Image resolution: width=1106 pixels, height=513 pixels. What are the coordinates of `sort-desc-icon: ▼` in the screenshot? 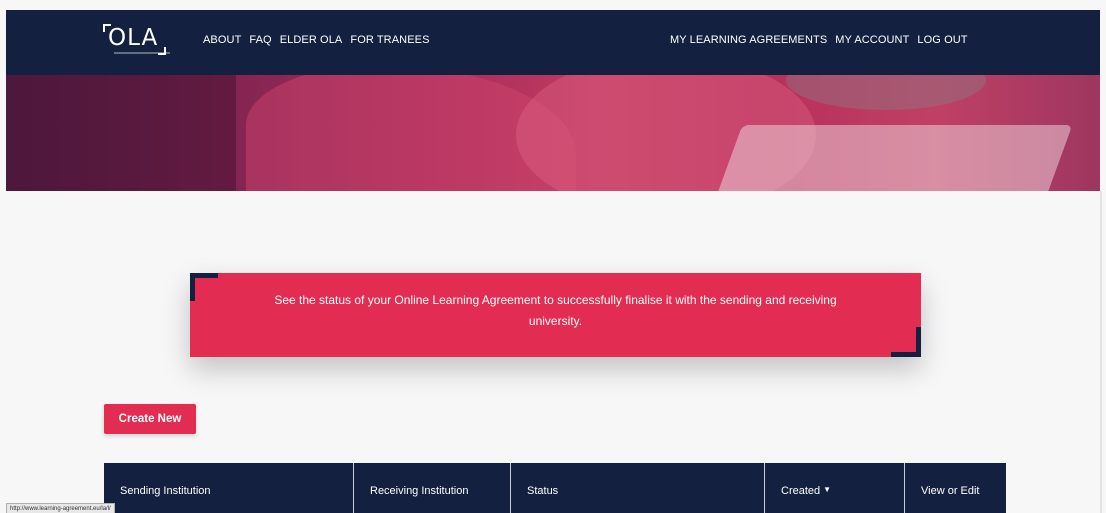 It's located at (827, 489).